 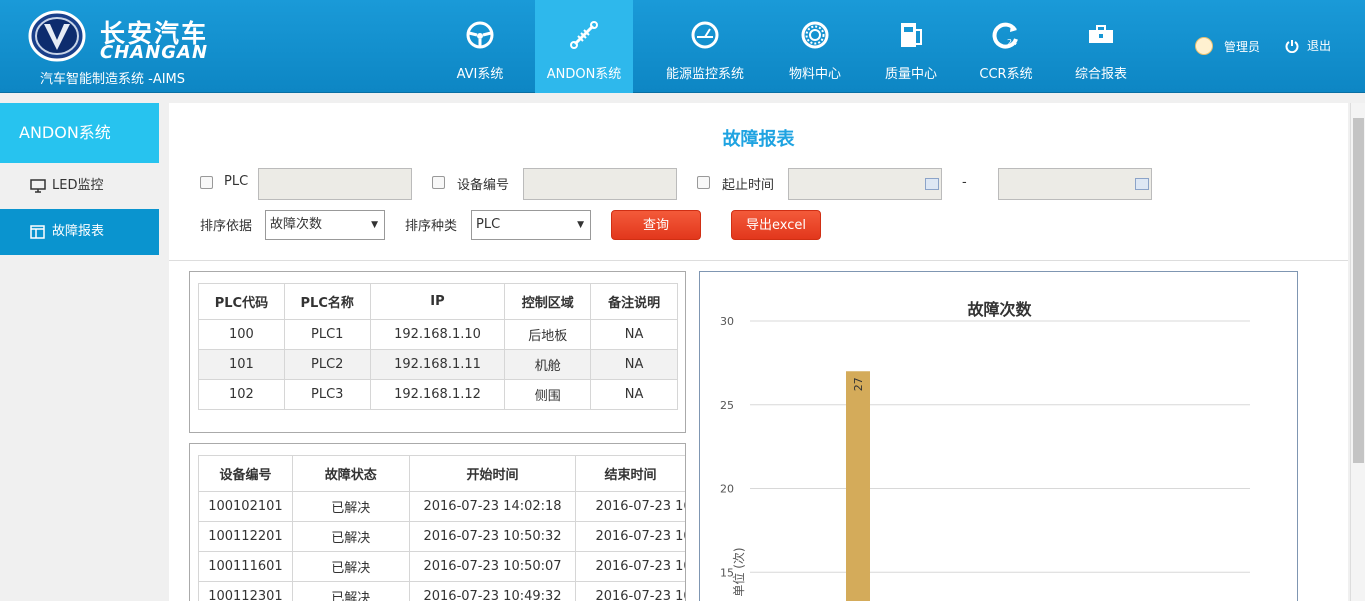 I want to click on sidebar: ANDON系统 LED监控 故障报表, so click(x=79, y=352).